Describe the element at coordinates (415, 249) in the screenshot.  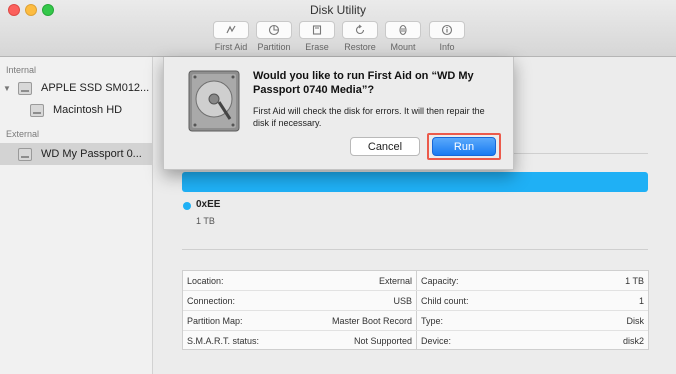
I see `divider` at that location.